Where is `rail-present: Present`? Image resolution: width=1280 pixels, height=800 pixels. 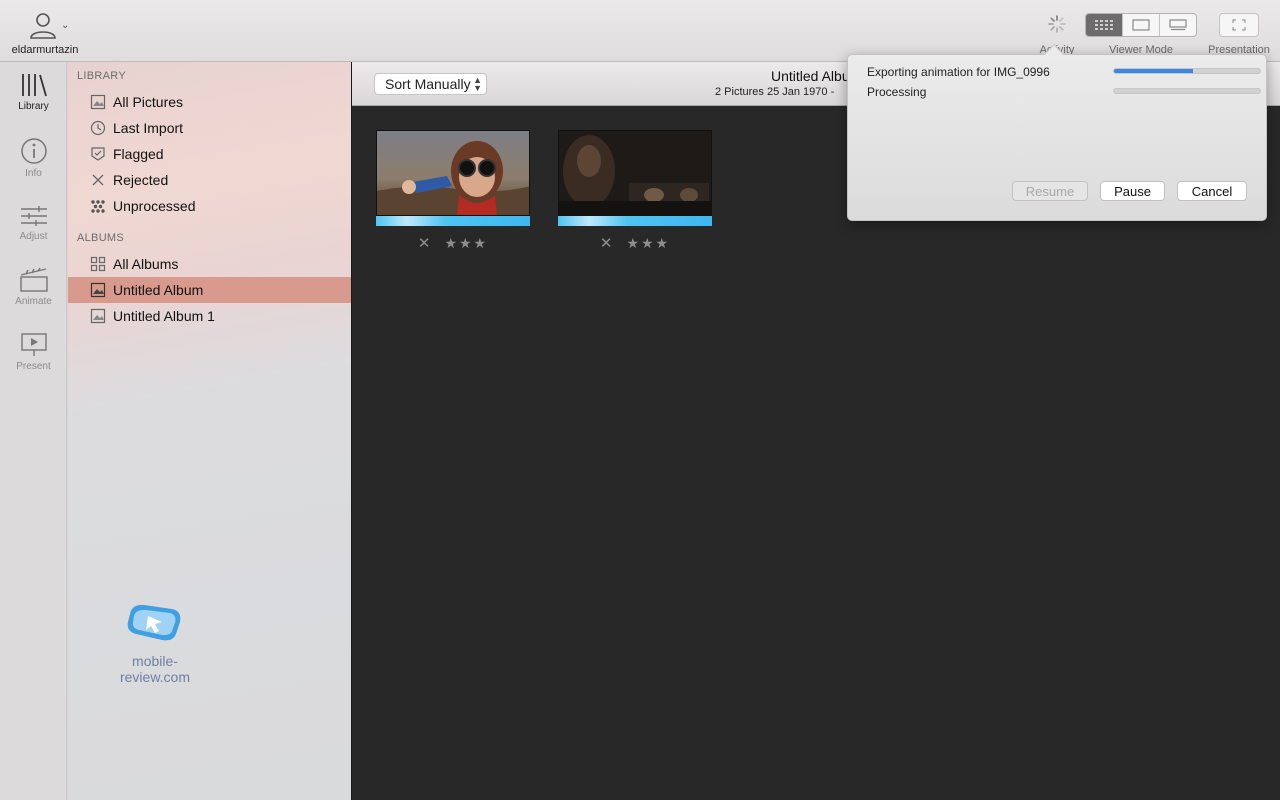 rail-present: Present is located at coordinates (33, 352).